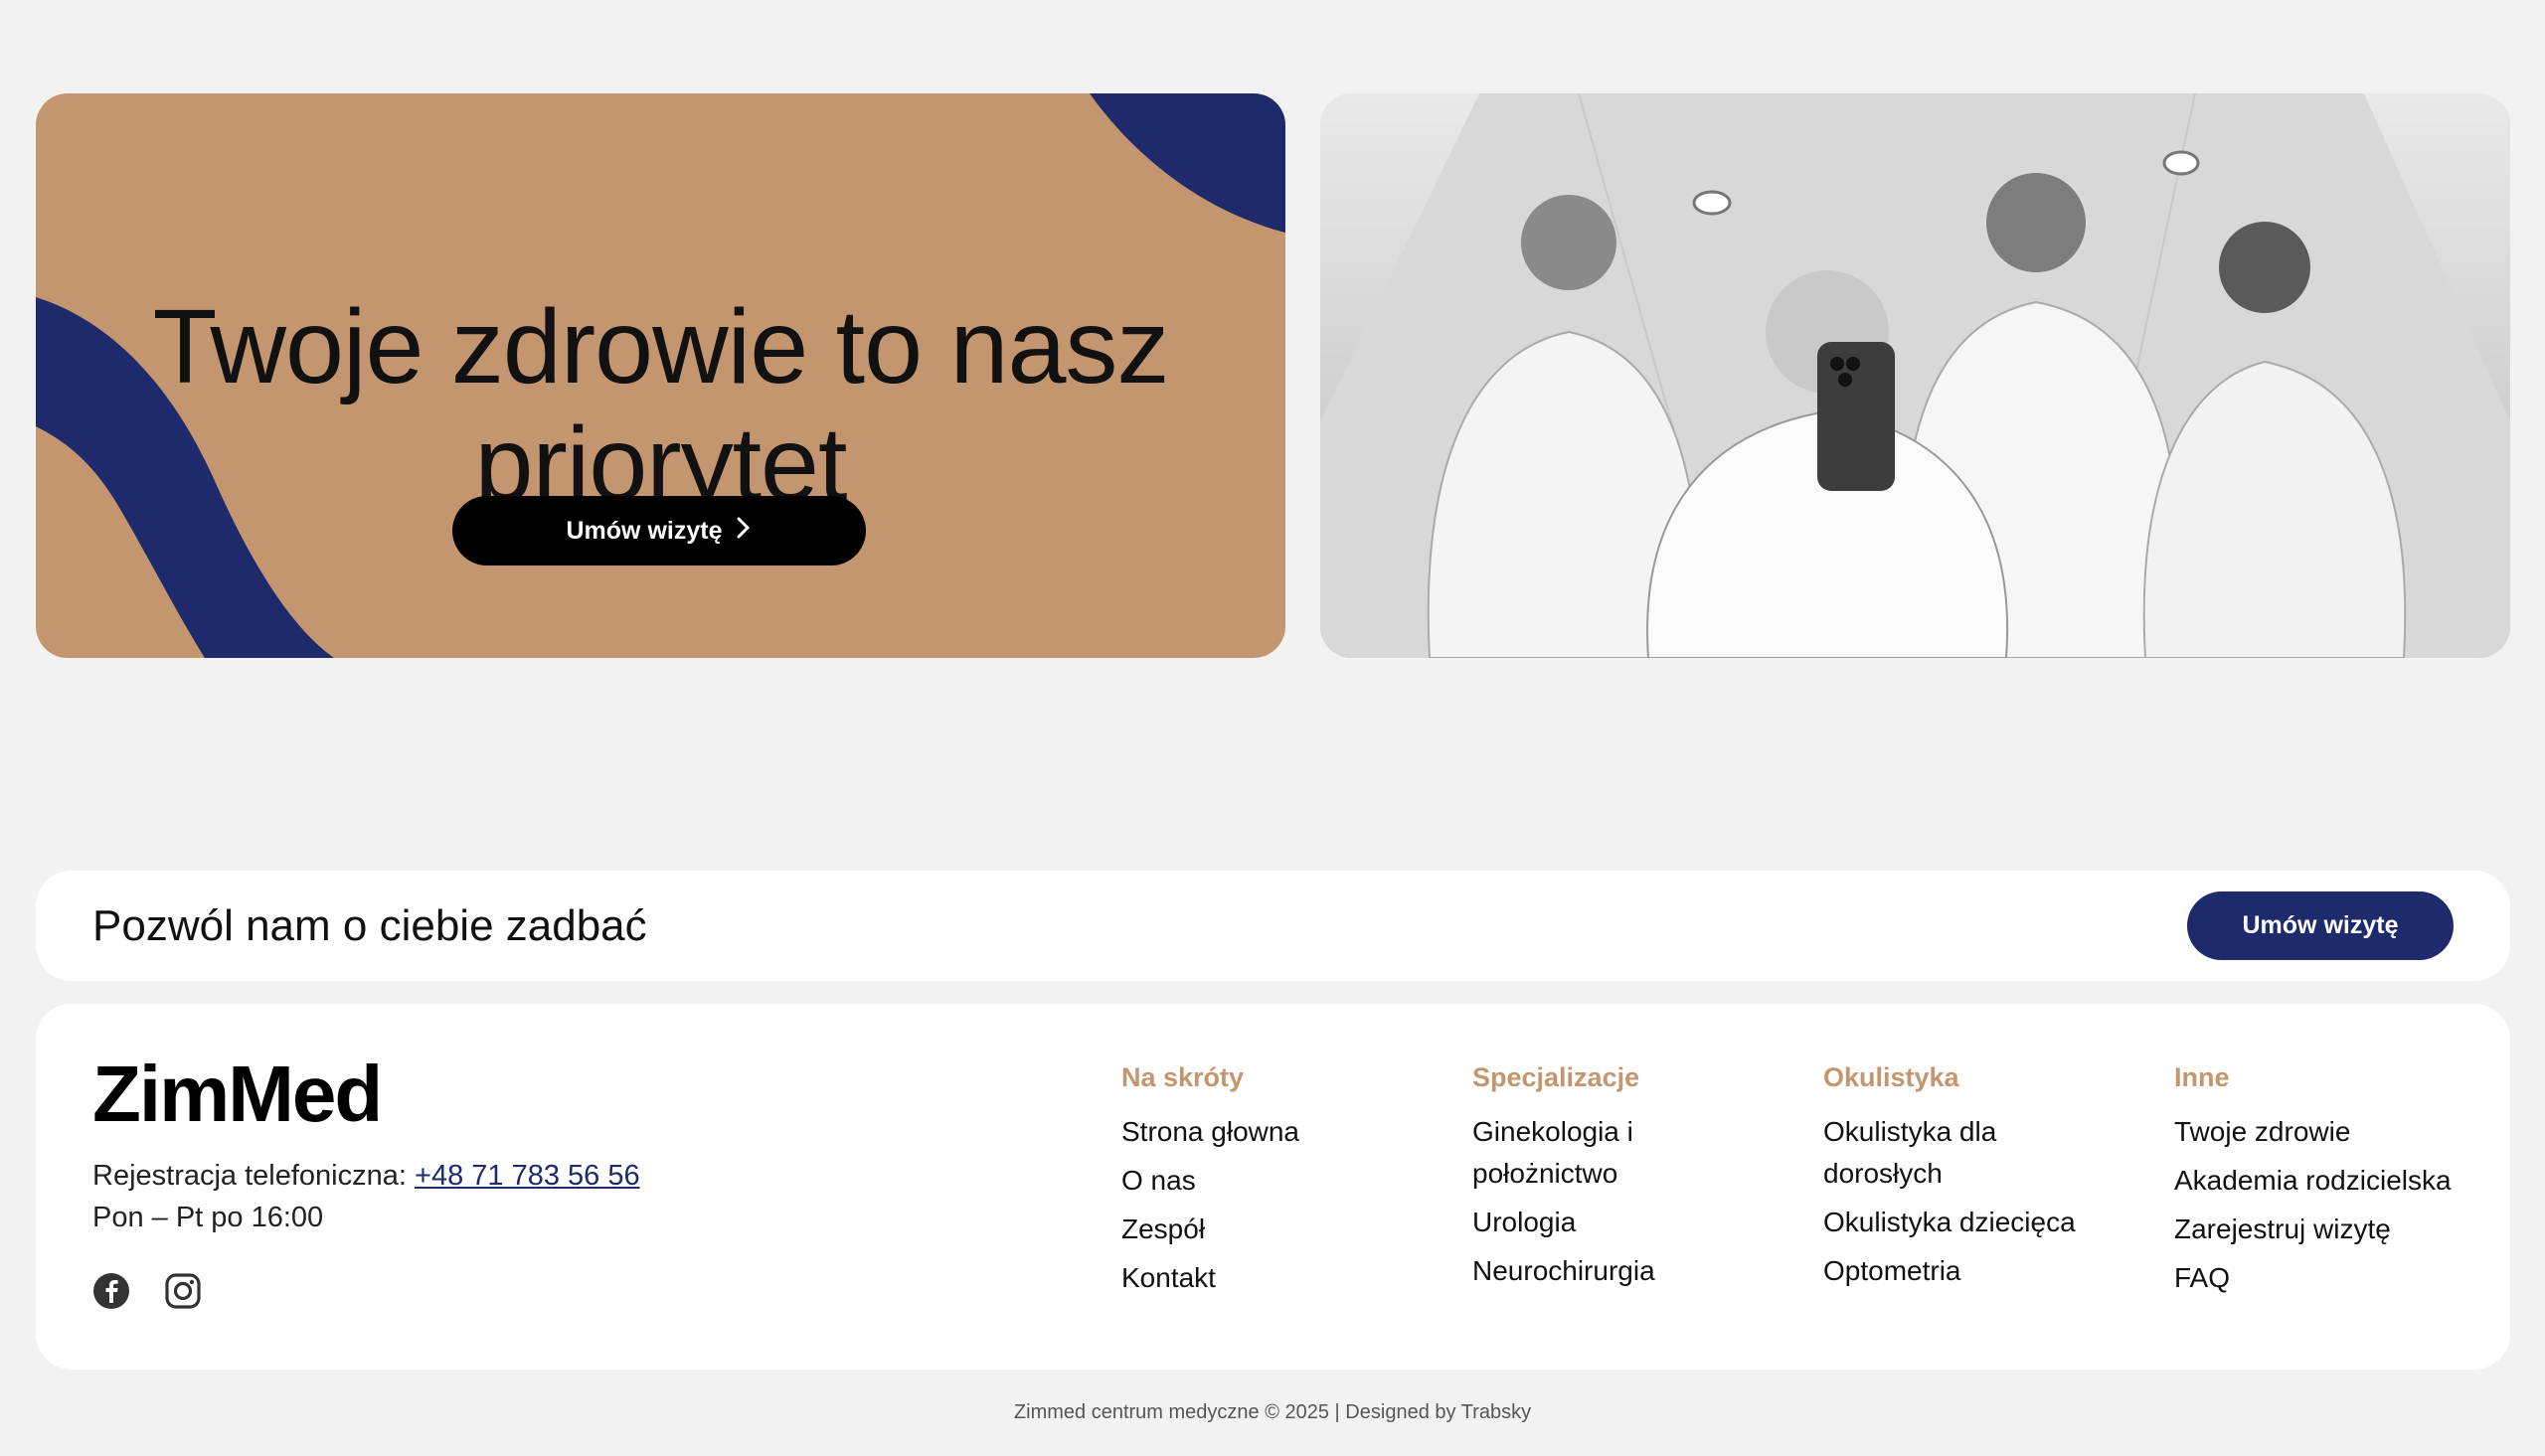  Describe the element at coordinates (1273, 926) in the screenshot. I see `cta-bar: Pozwól nam o ciebie zadbać Umów wizytę` at that location.